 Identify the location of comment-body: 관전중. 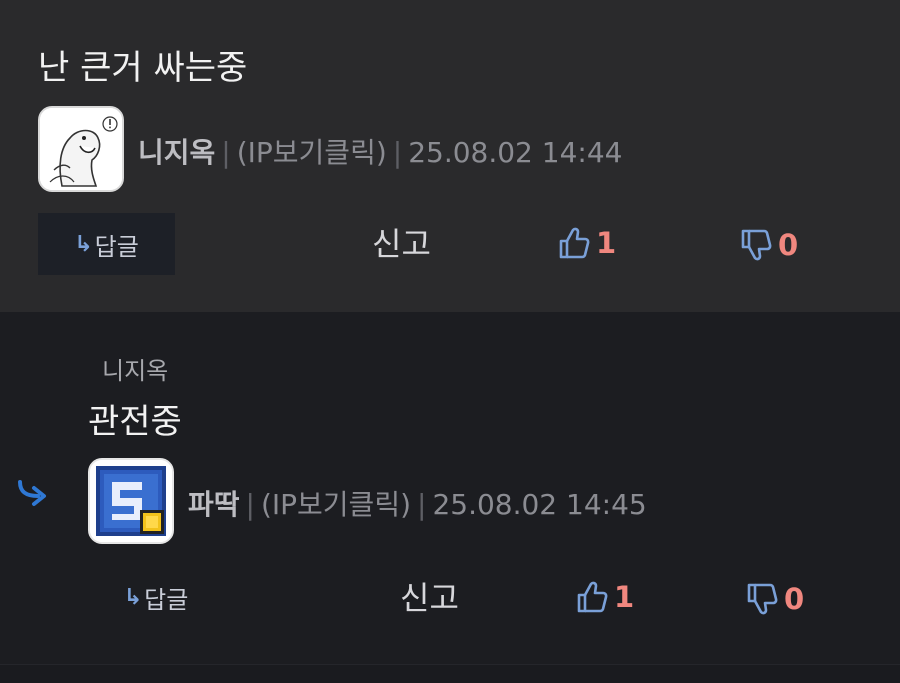
(135, 422).